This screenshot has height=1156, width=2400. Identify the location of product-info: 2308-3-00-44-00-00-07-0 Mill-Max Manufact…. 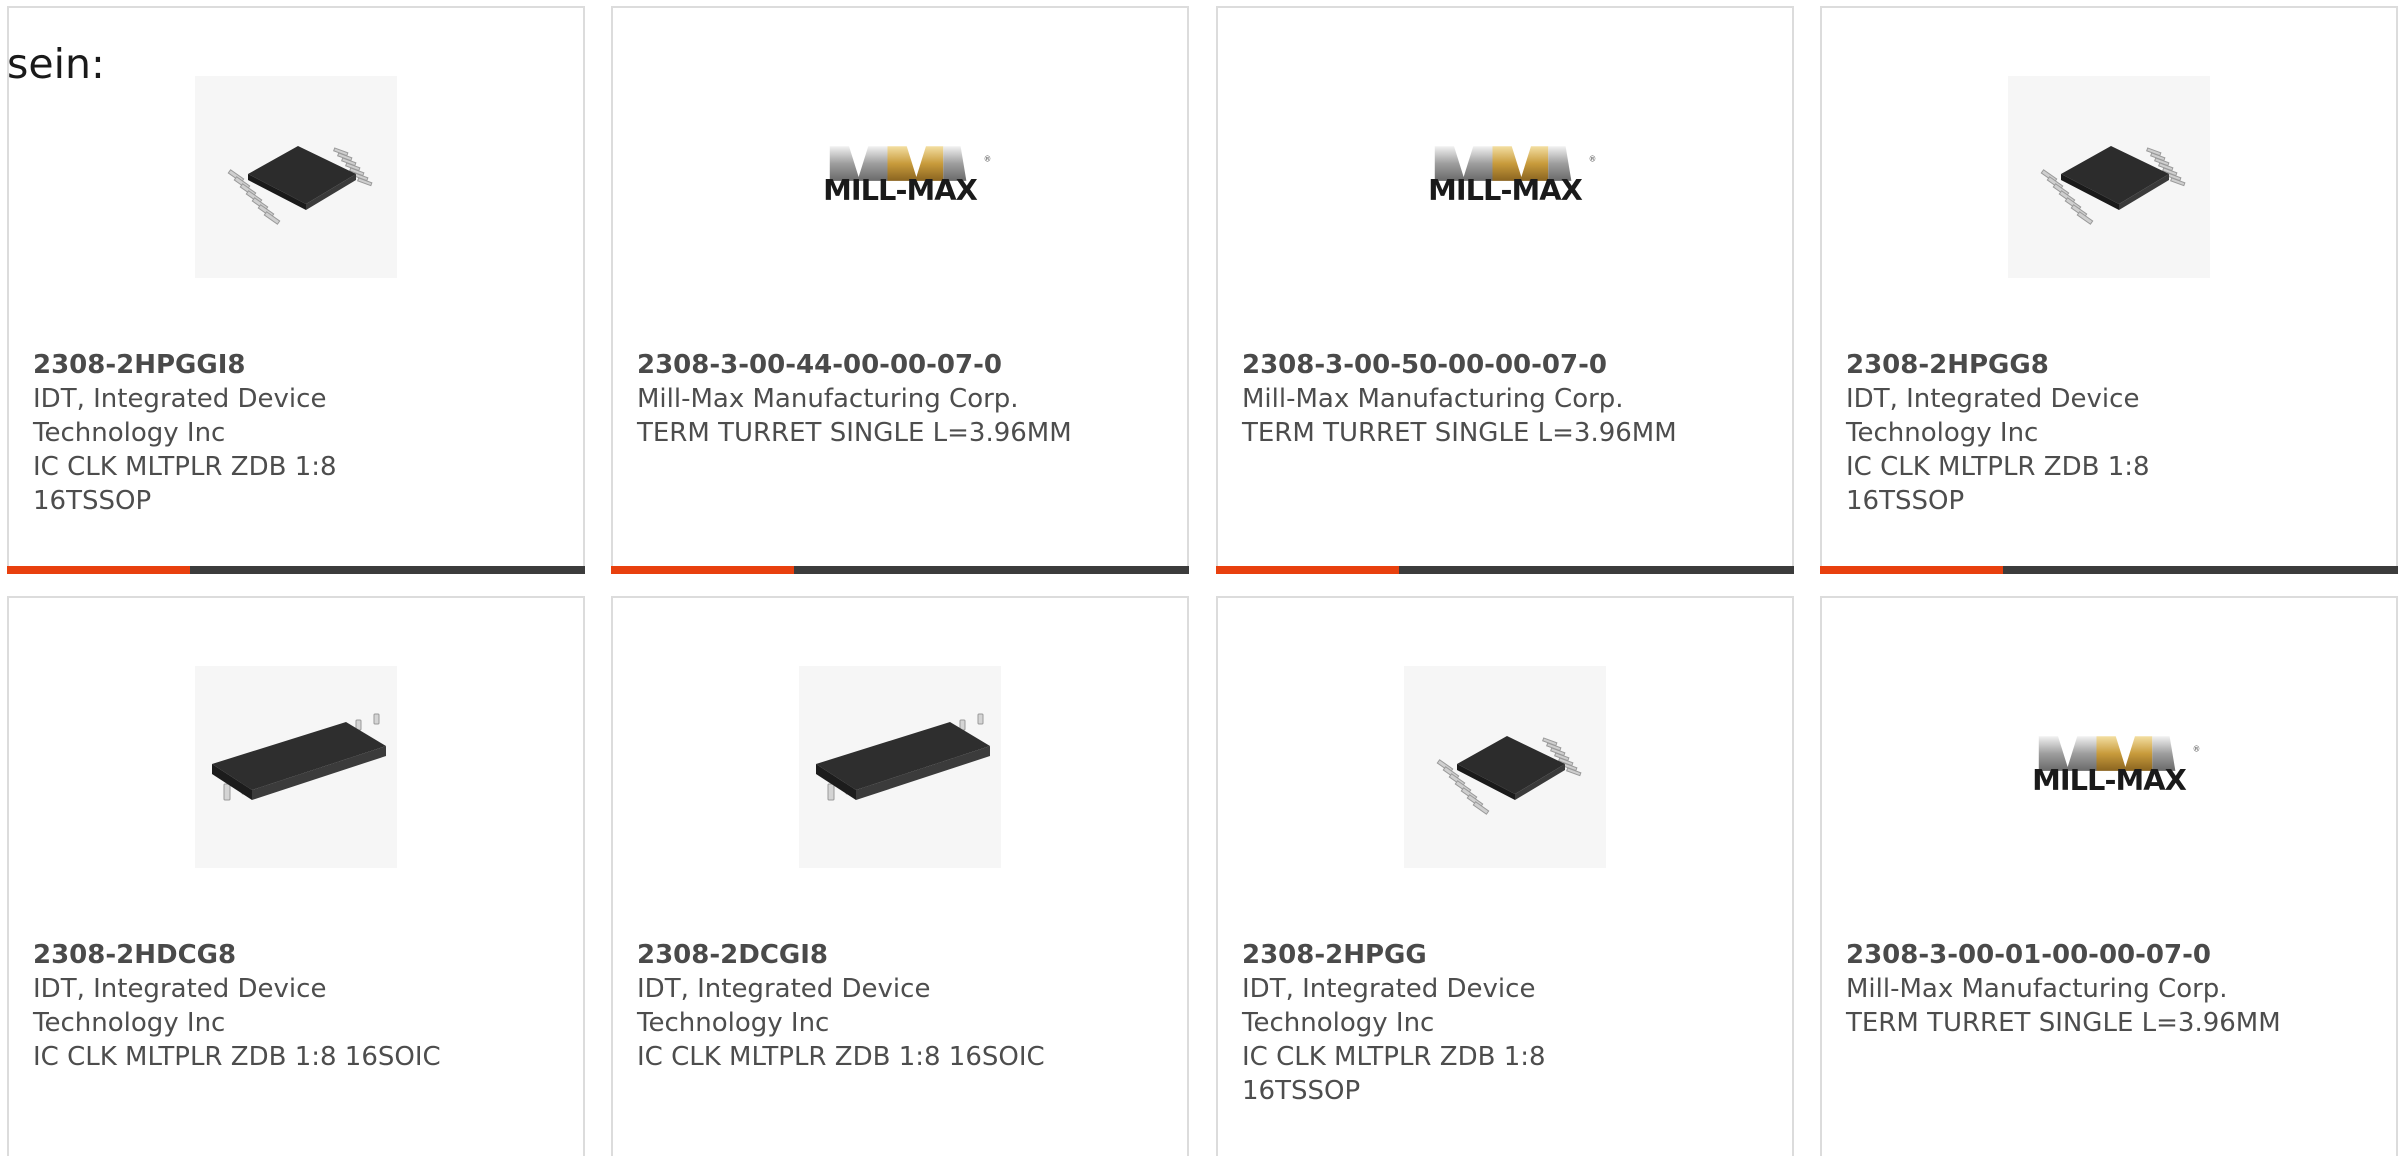
(902, 399).